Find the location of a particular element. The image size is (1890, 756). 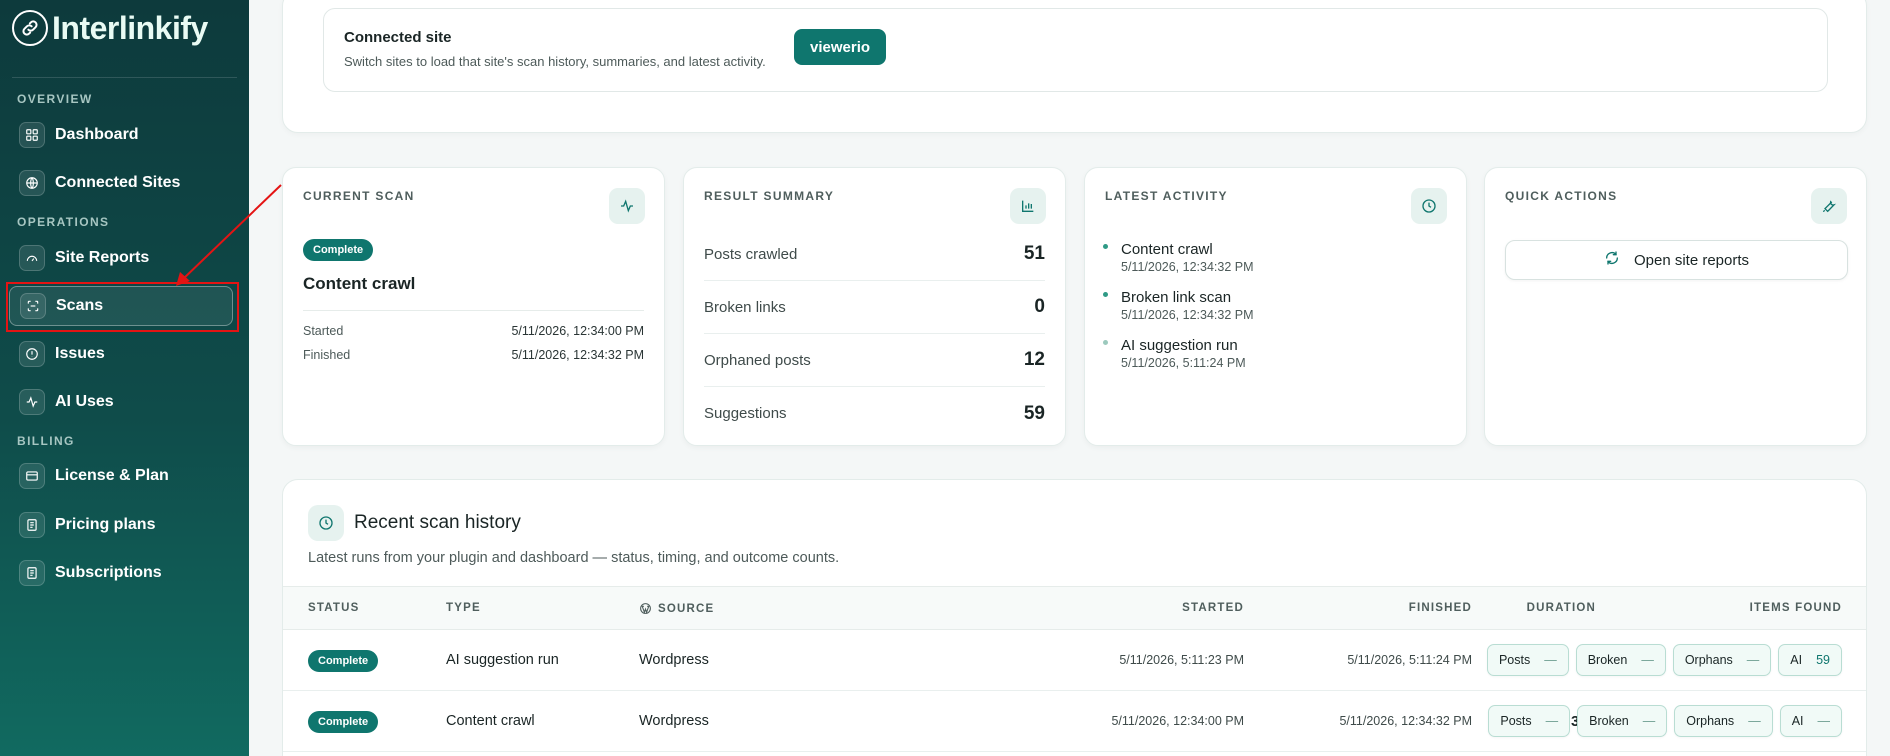

summary-value: 59 is located at coordinates (1034, 413).